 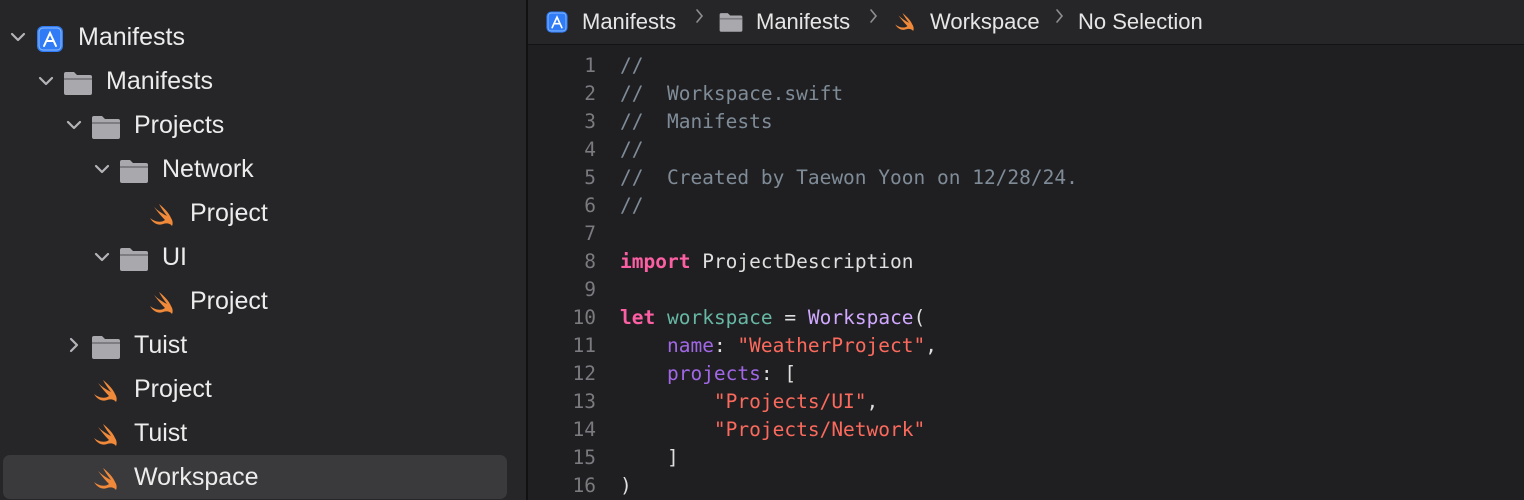 I want to click on code-token: let, so click(x=638, y=317).